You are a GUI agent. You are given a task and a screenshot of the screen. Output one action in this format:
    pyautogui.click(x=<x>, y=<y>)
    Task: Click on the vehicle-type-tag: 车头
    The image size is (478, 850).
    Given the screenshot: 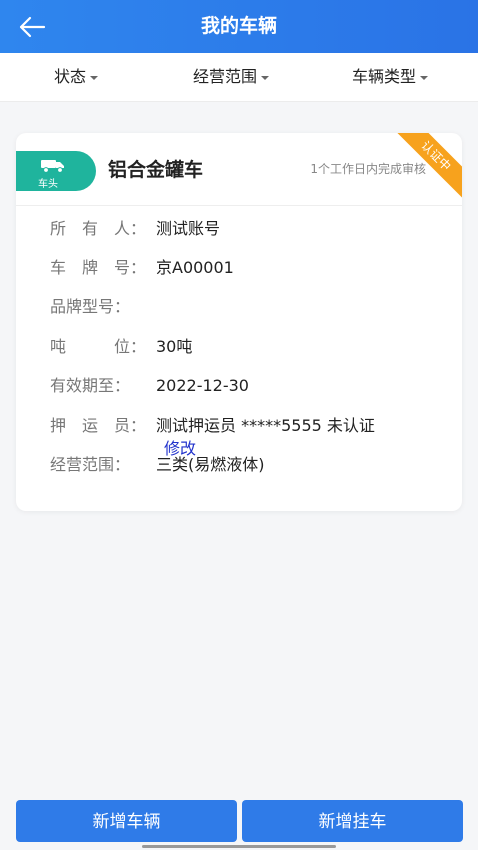 What is the action you would take?
    pyautogui.click(x=56, y=171)
    